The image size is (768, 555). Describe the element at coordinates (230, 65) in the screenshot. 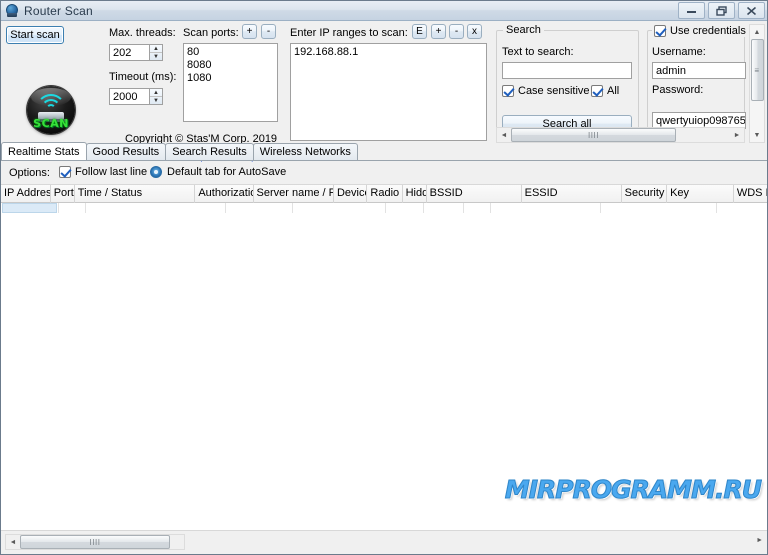

I see `list-item: 8080` at that location.